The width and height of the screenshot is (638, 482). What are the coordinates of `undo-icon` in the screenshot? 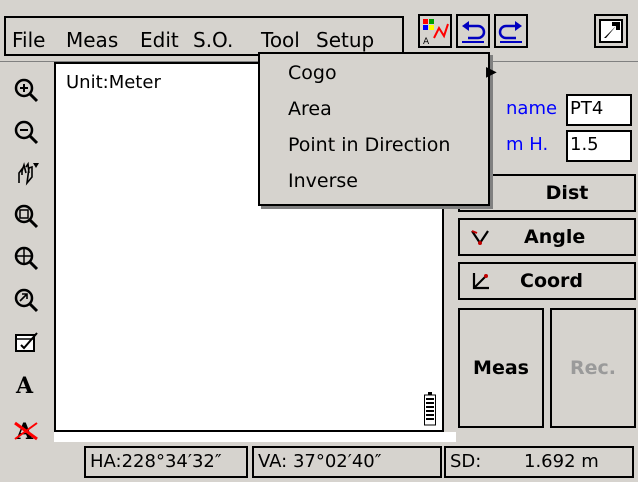 It's located at (473, 31).